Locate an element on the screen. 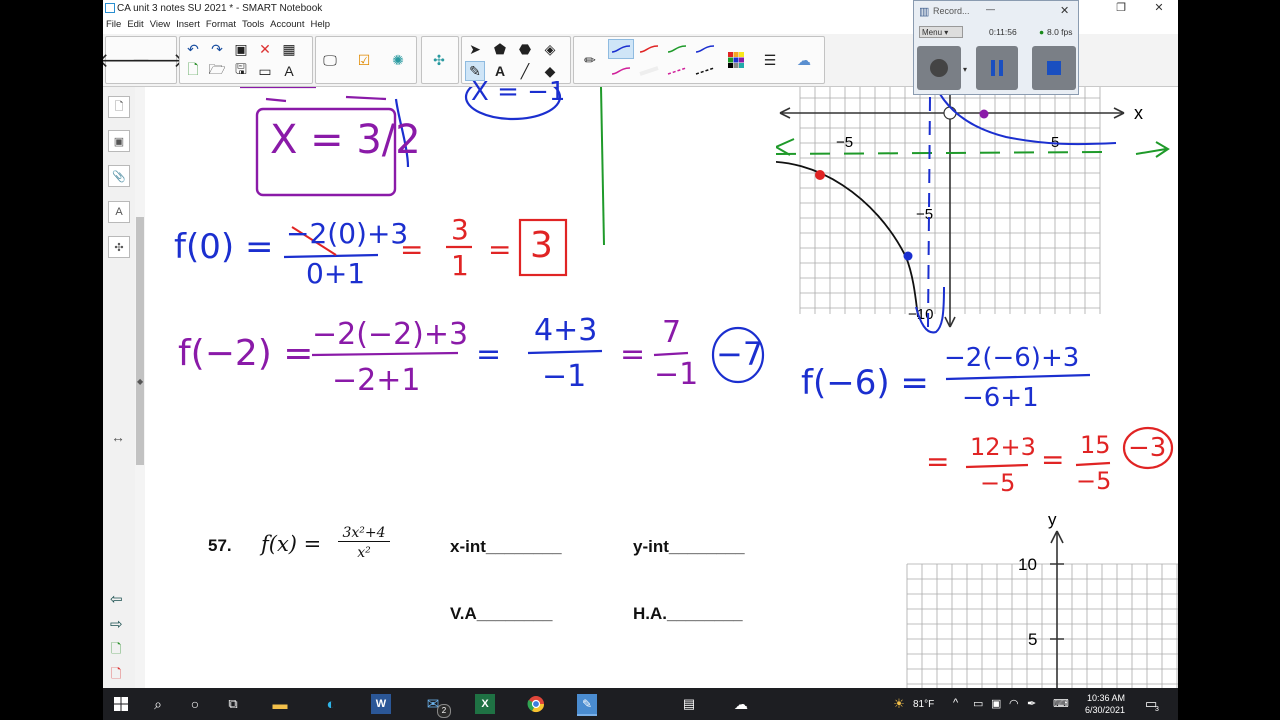 This screenshot has height=720, width=1280. pen-style-red is located at coordinates (649, 49).